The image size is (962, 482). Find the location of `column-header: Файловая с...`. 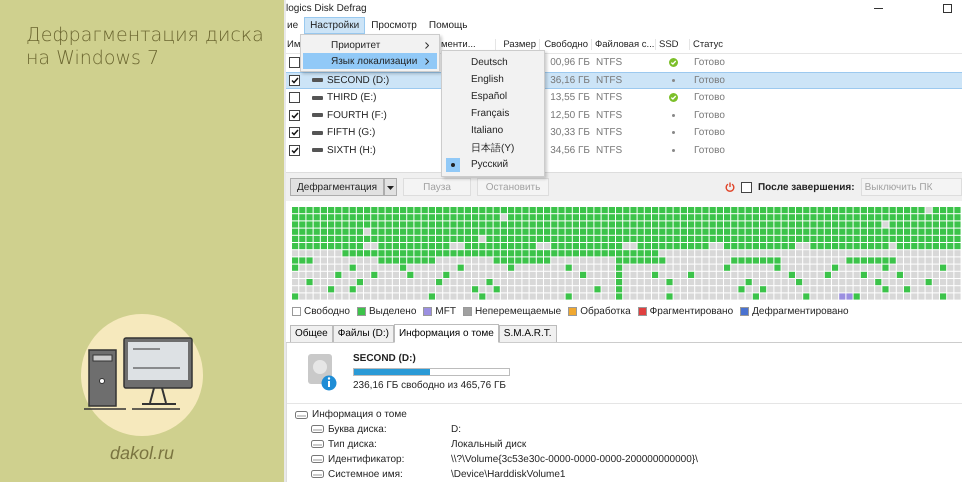

column-header: Файловая с... is located at coordinates (624, 44).